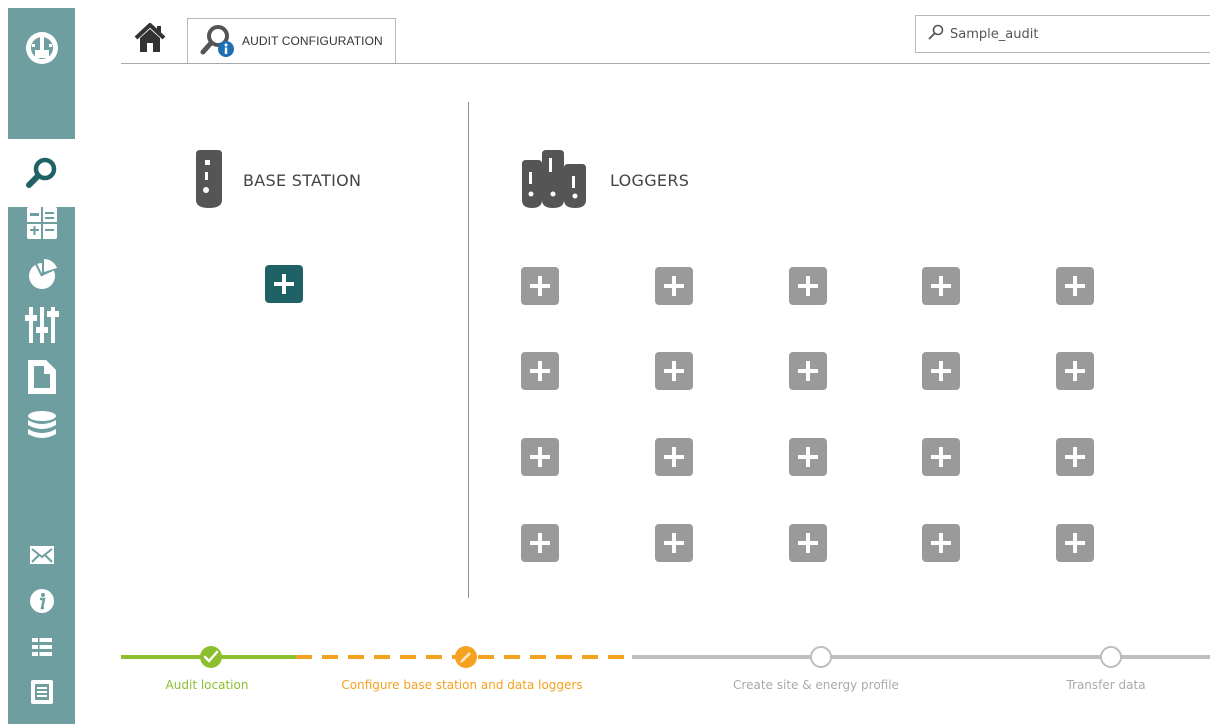 This screenshot has height=724, width=1210. What do you see at coordinates (1070, 34) in the screenshot?
I see `search-input` at bounding box center [1070, 34].